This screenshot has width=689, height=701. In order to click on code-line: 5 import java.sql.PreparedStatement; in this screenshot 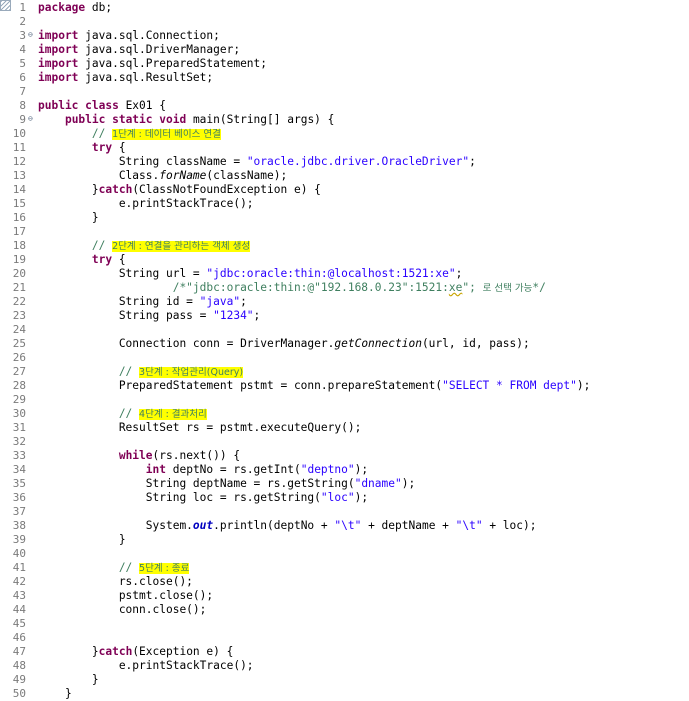, I will do `click(344, 64)`.